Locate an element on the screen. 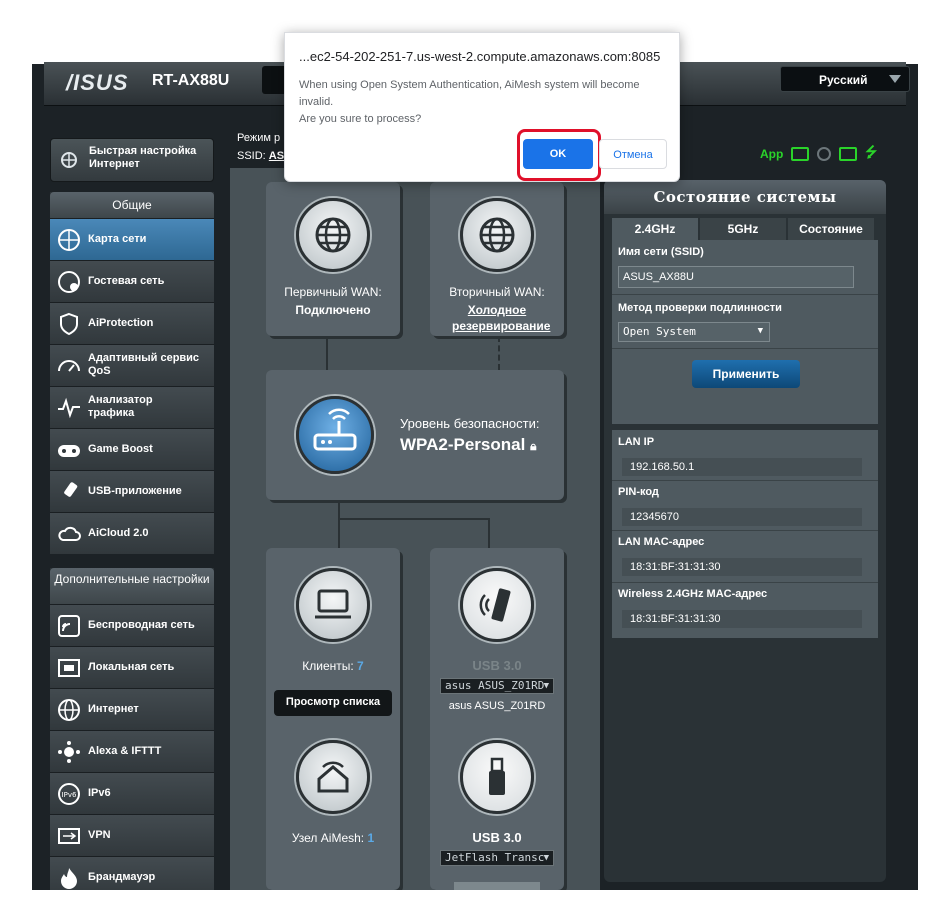 The width and height of the screenshot is (950, 922). usb2-label: USB 3.0 is located at coordinates (497, 837).